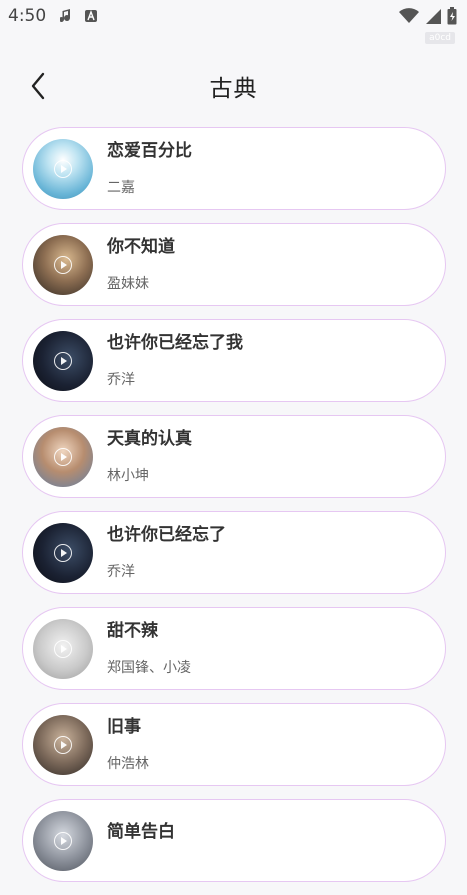 This screenshot has height=895, width=467. What do you see at coordinates (132, 631) in the screenshot?
I see `song-title: 甜不辣` at bounding box center [132, 631].